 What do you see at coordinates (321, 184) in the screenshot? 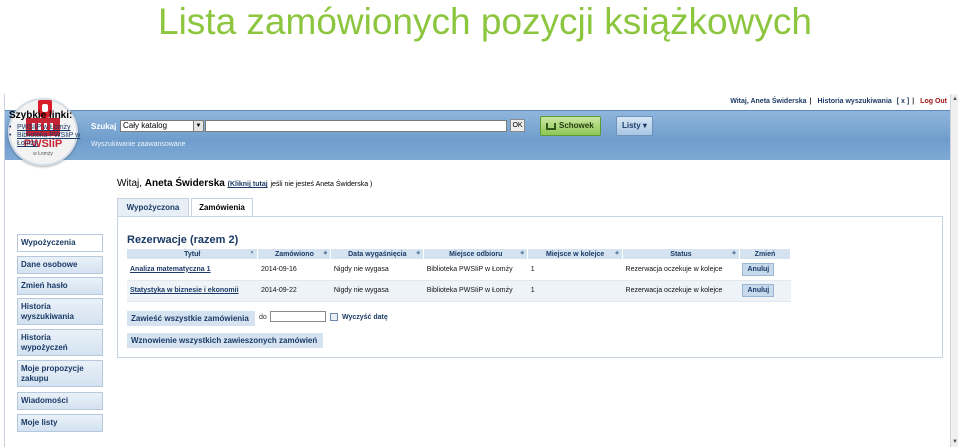
I see `welcome-rest: jeśli nie jesteś Aneta Świderska )` at bounding box center [321, 184].